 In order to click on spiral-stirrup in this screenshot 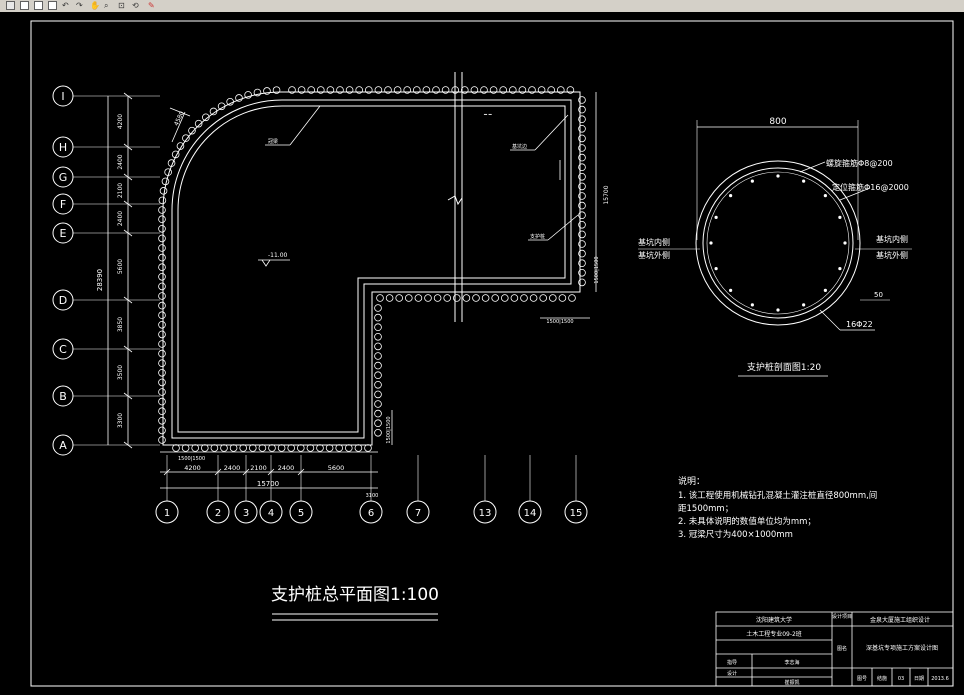, I will do `click(778, 243)`.